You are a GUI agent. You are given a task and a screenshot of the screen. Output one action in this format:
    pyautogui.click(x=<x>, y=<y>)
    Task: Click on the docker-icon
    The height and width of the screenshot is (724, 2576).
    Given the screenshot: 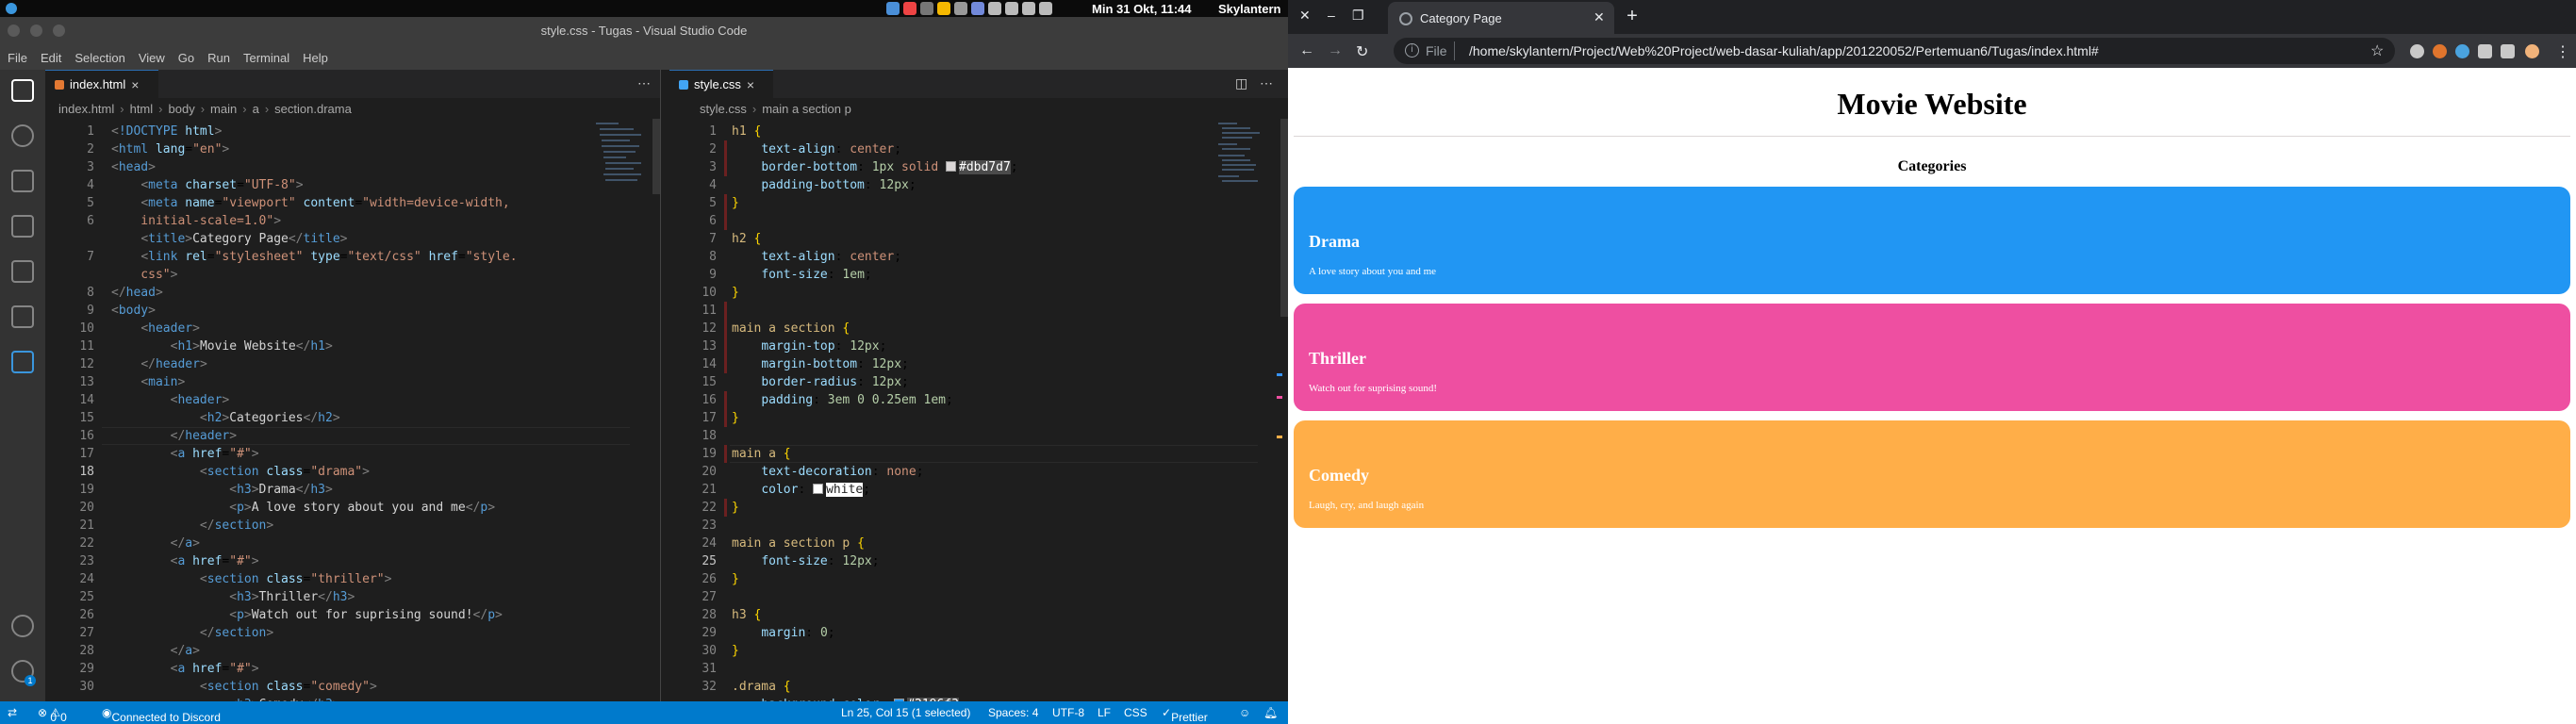 What is the action you would take?
    pyautogui.click(x=22, y=362)
    